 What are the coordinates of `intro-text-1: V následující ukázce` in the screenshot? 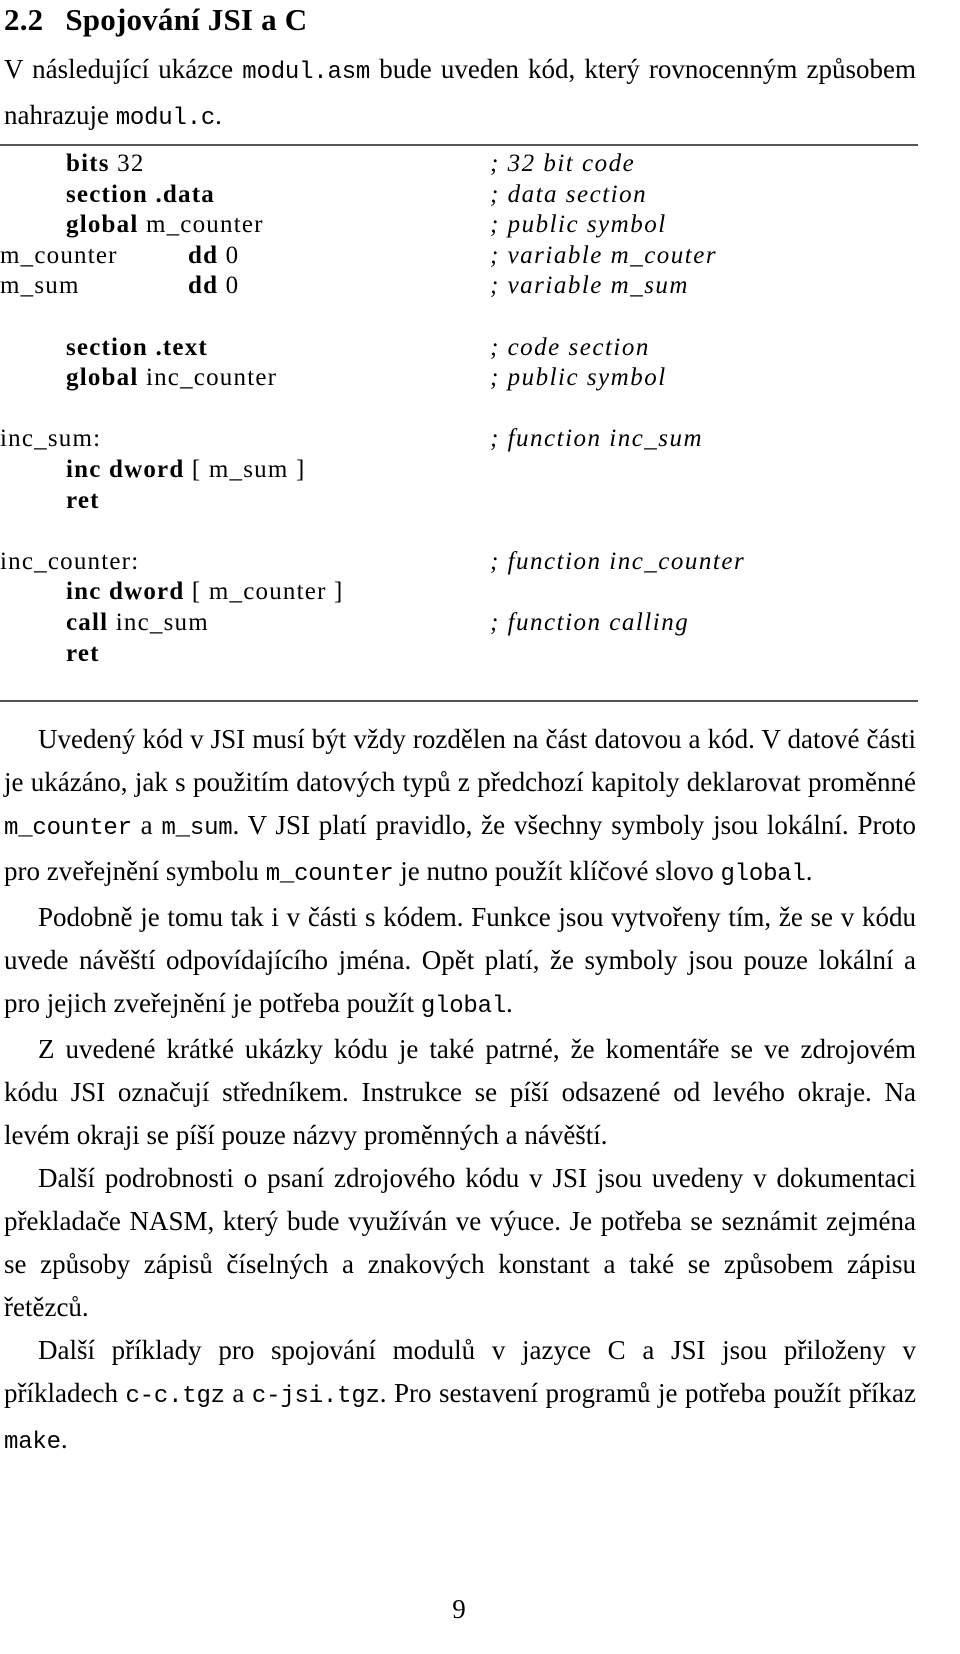 It's located at (123, 69).